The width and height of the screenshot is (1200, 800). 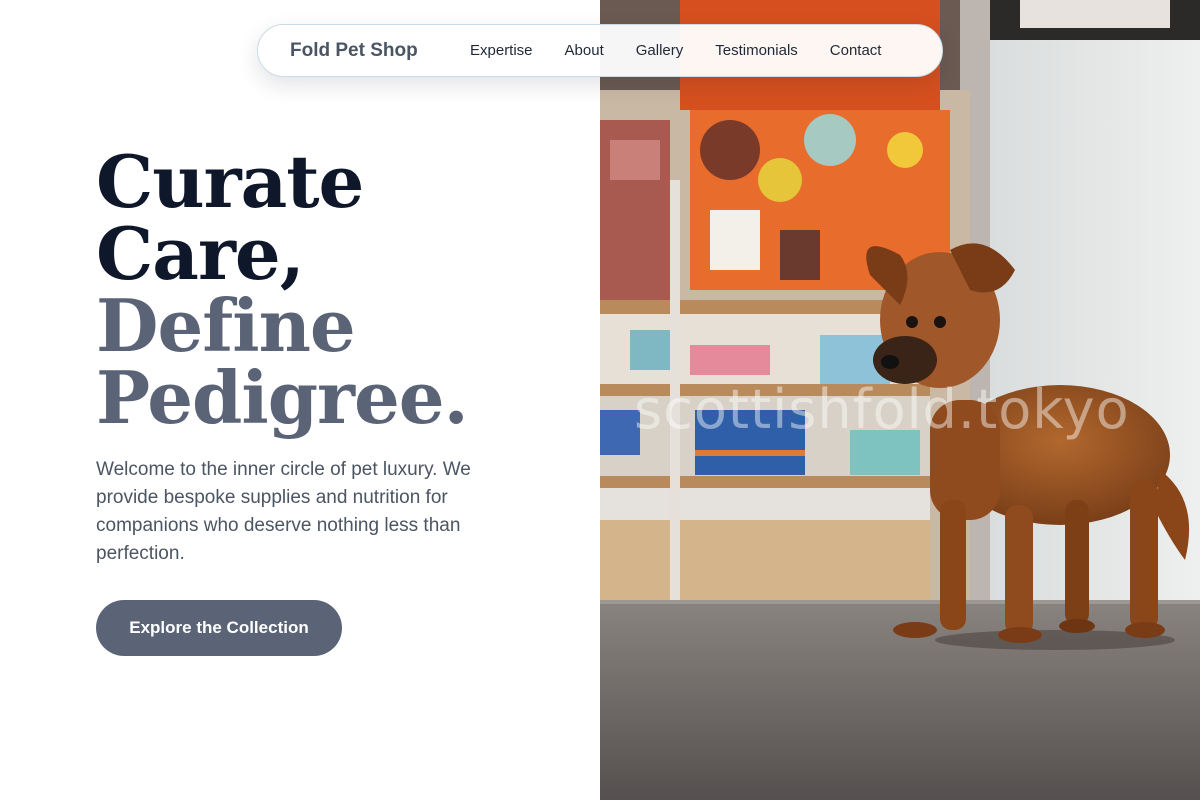 I want to click on nav-link-contact: Contact, so click(x=856, y=50).